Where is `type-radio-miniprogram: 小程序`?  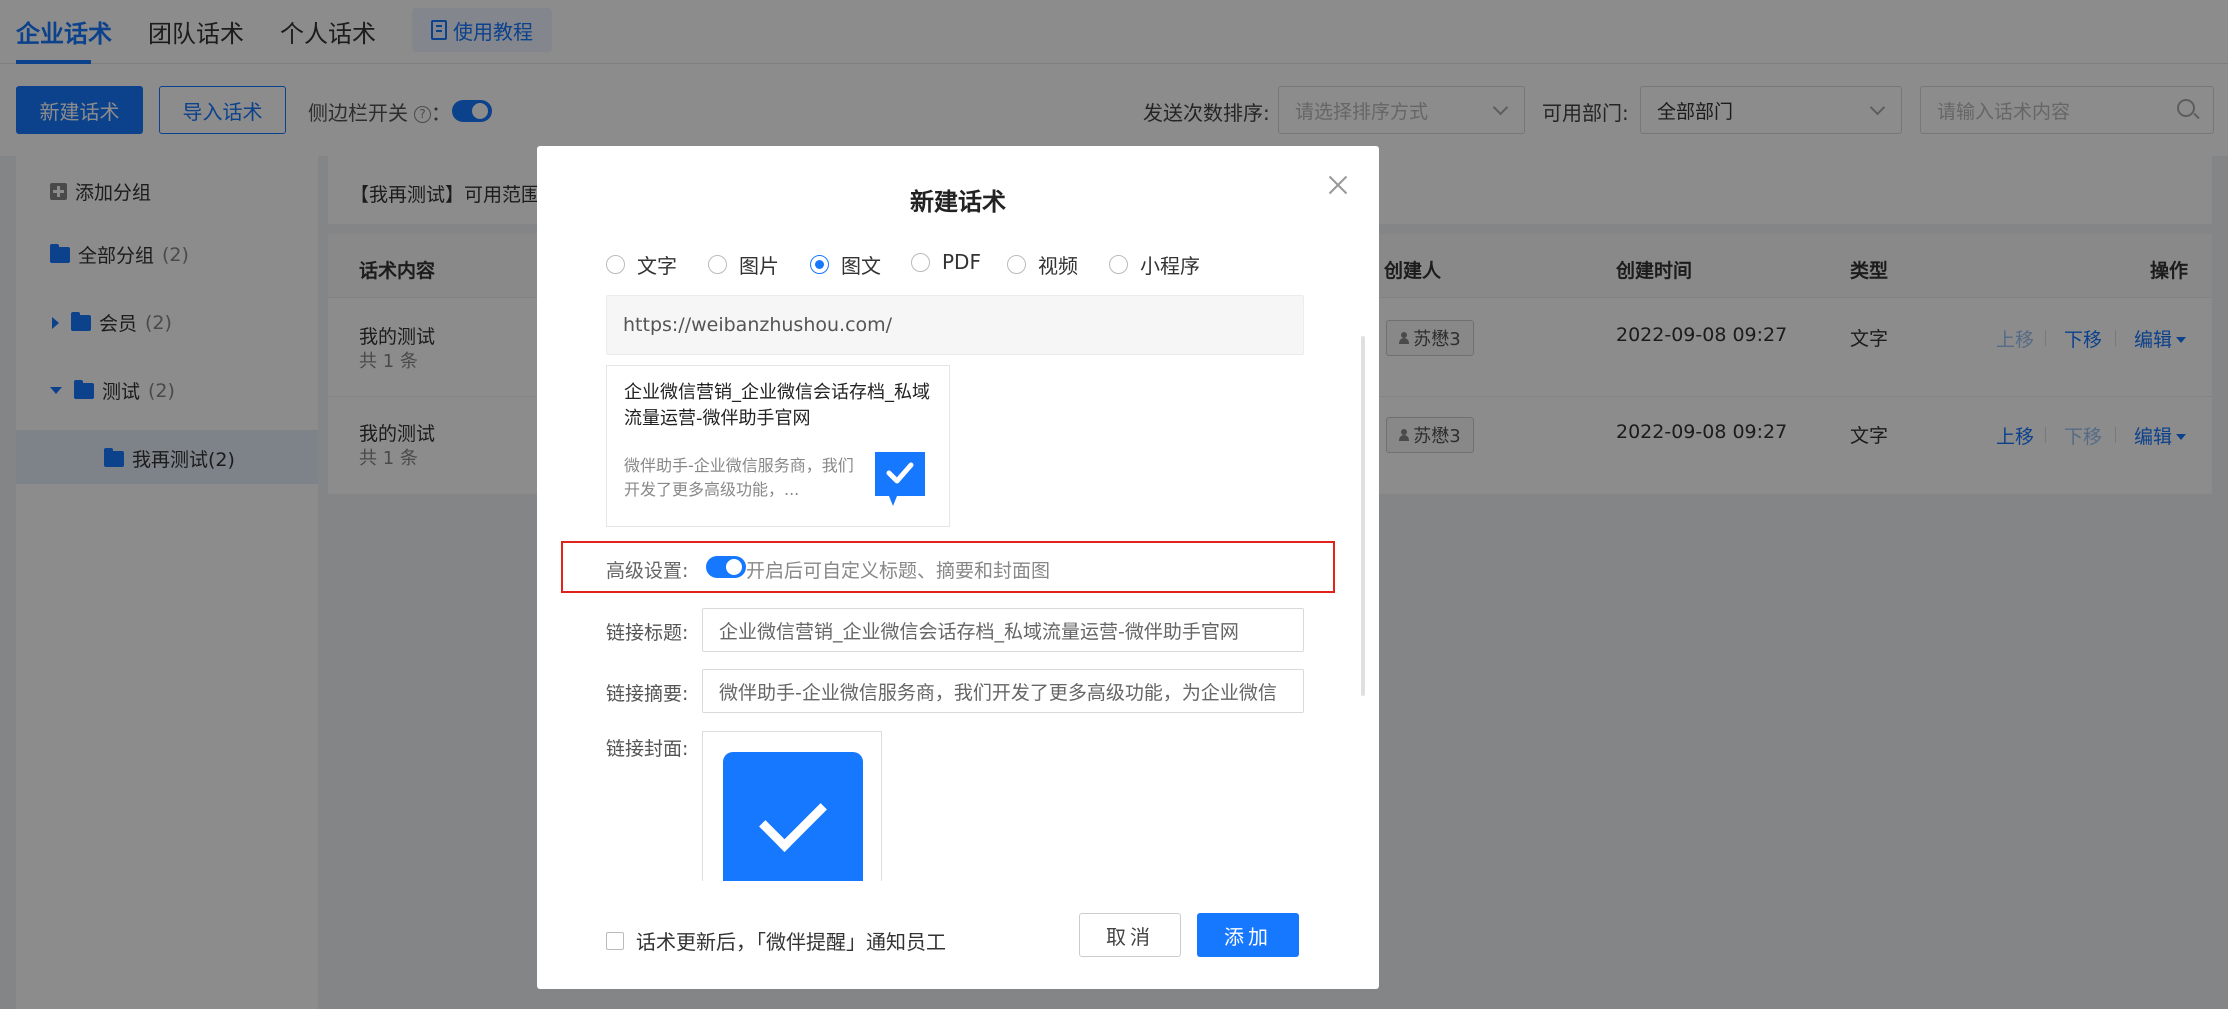 type-radio-miniprogram: 小程序 is located at coordinates (1154, 264).